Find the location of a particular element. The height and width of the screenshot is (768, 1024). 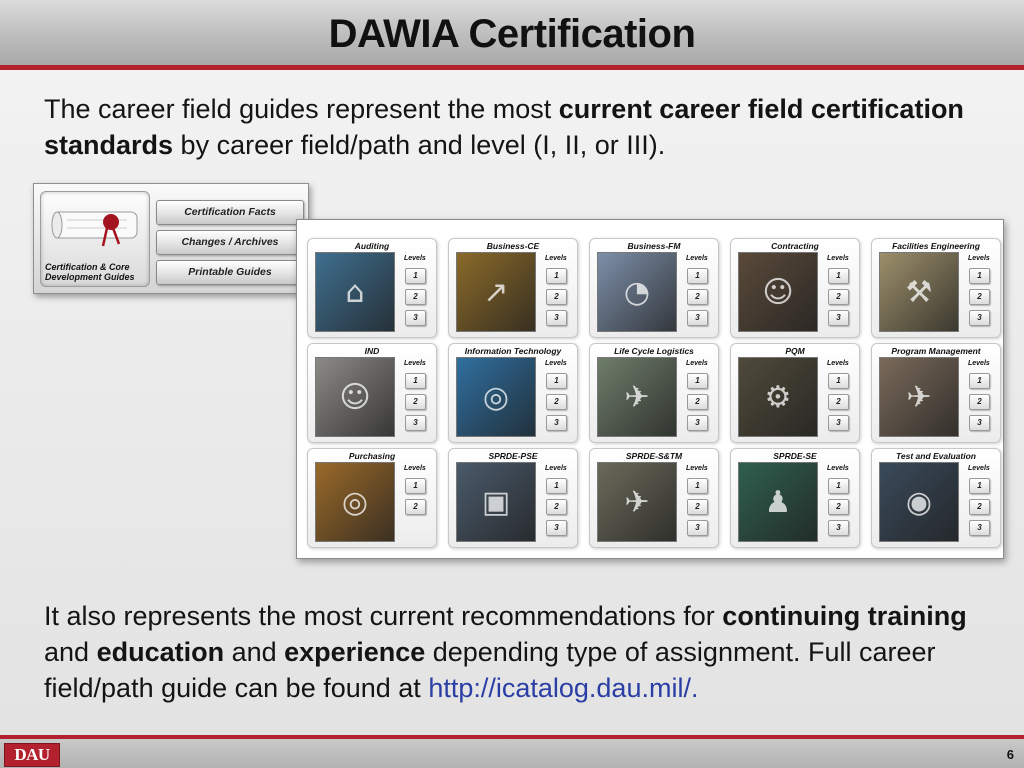

career-field-tile: Contracting ☺ Levels 1 2 3 is located at coordinates (795, 288).